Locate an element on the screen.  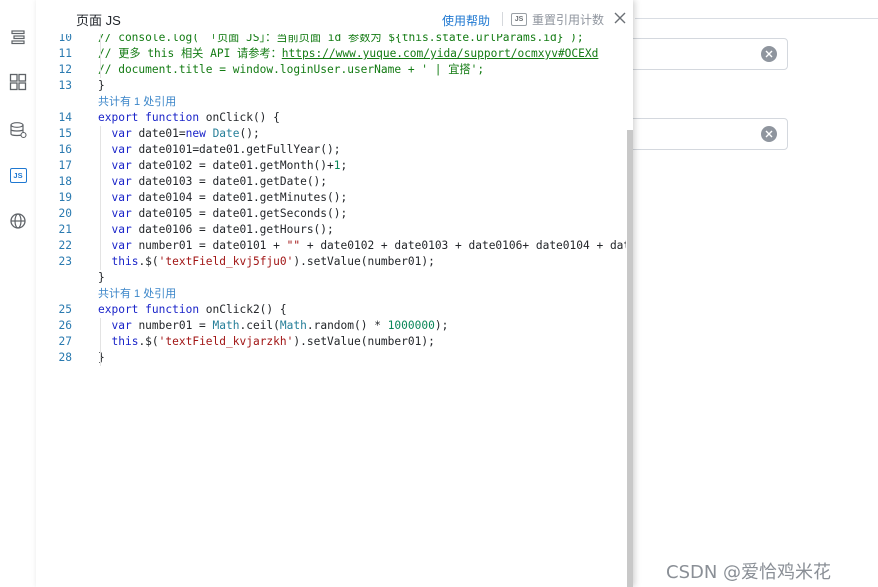
code-token: ); is located at coordinates (441, 325).